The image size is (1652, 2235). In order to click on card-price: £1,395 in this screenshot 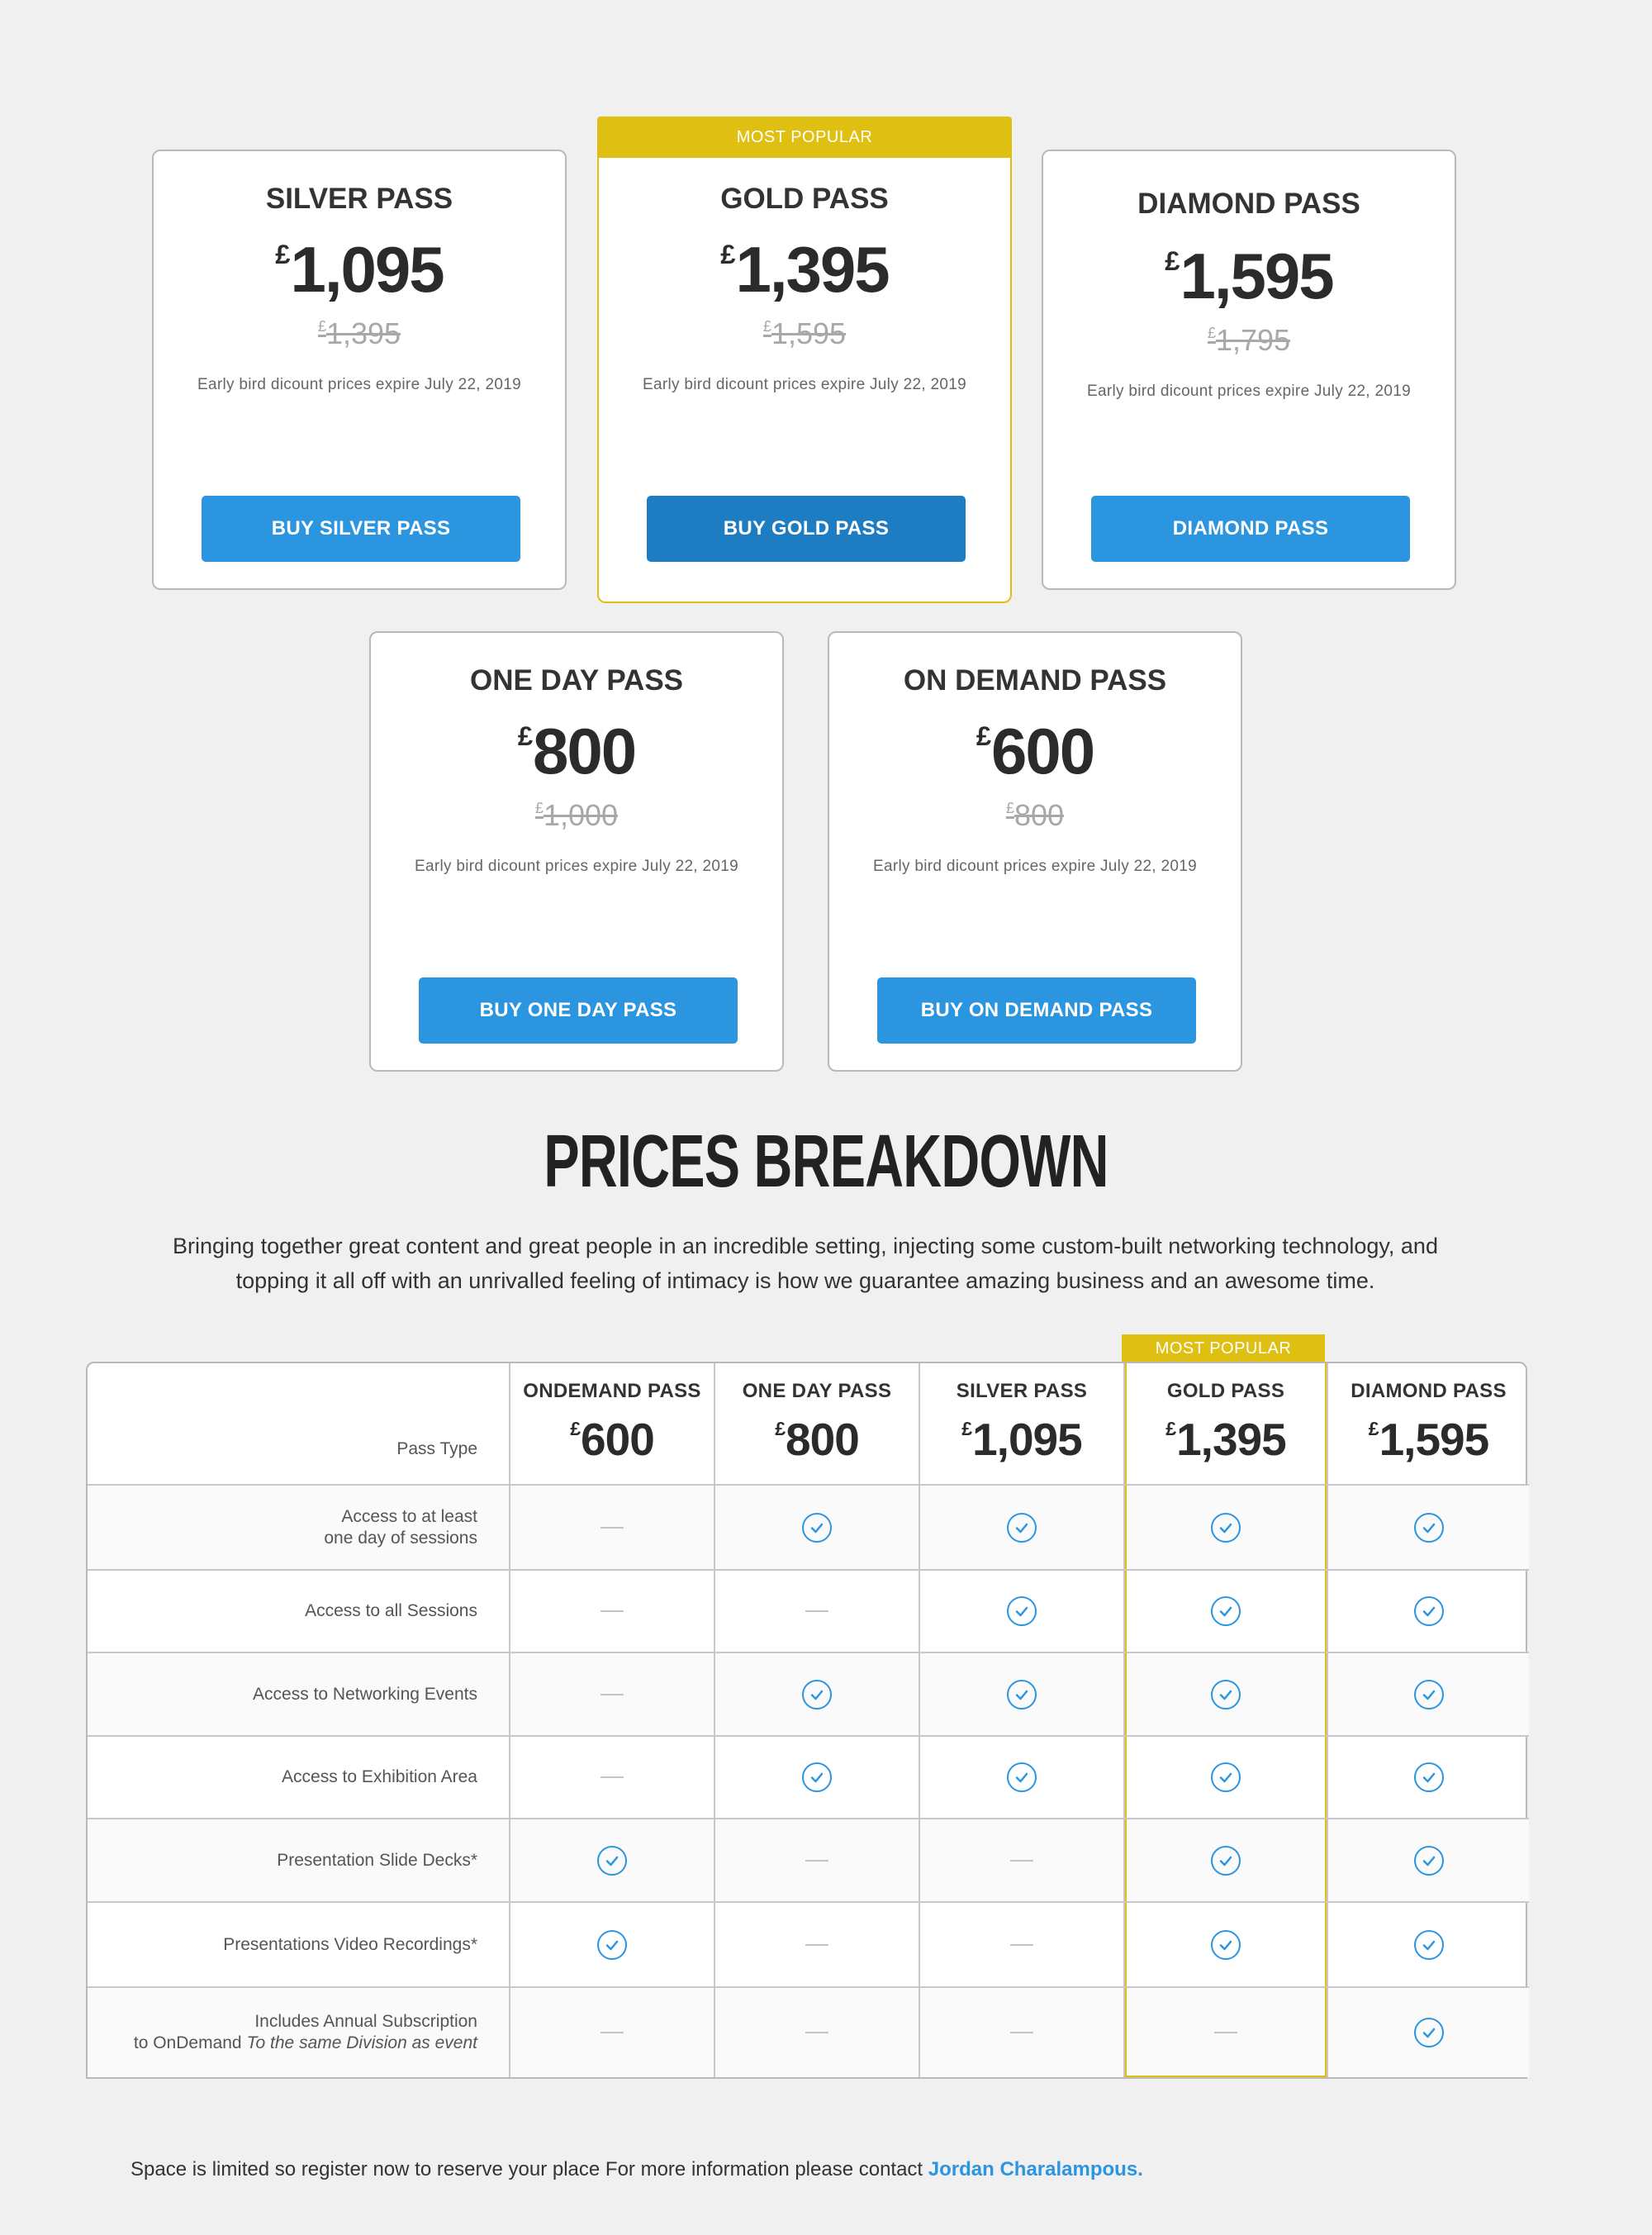, I will do `click(804, 269)`.